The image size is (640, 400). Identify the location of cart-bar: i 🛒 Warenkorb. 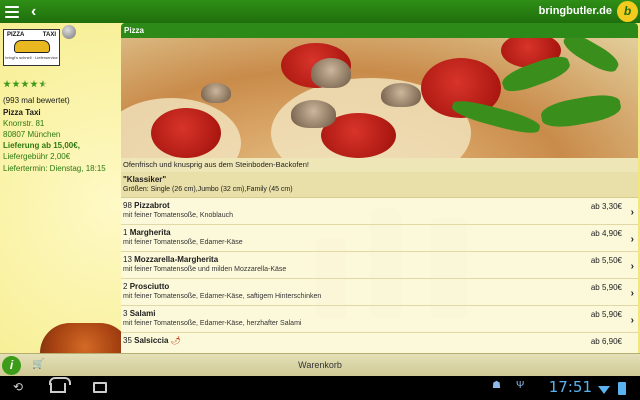
(320, 364).